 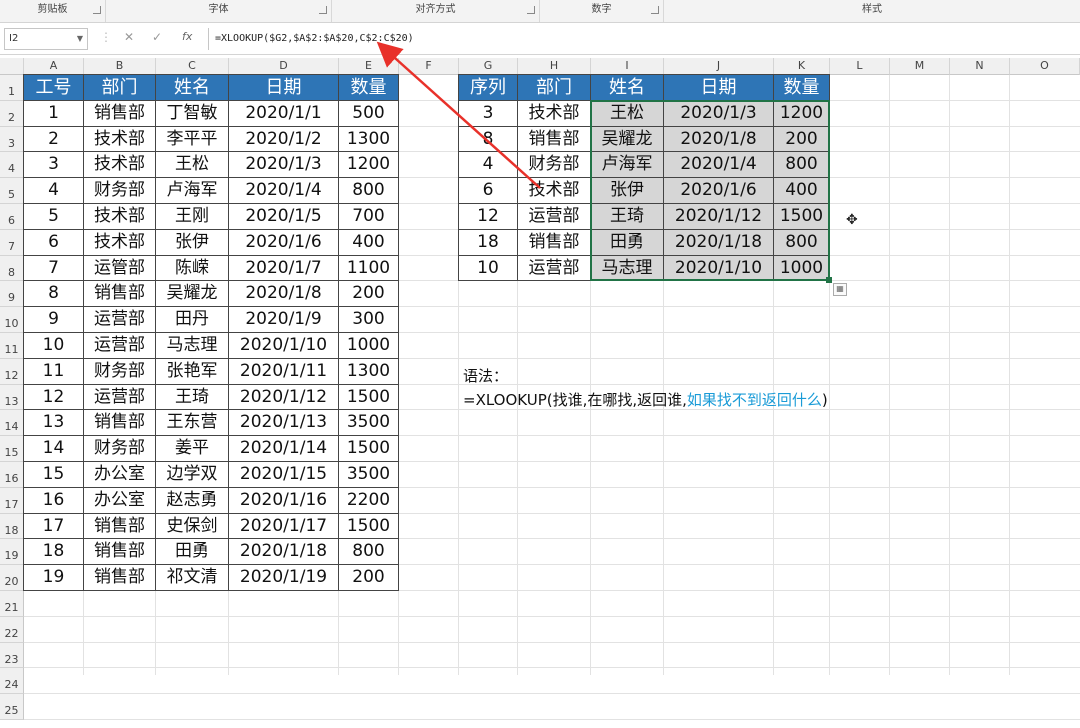 I want to click on row-header: 25, so click(x=12, y=707).